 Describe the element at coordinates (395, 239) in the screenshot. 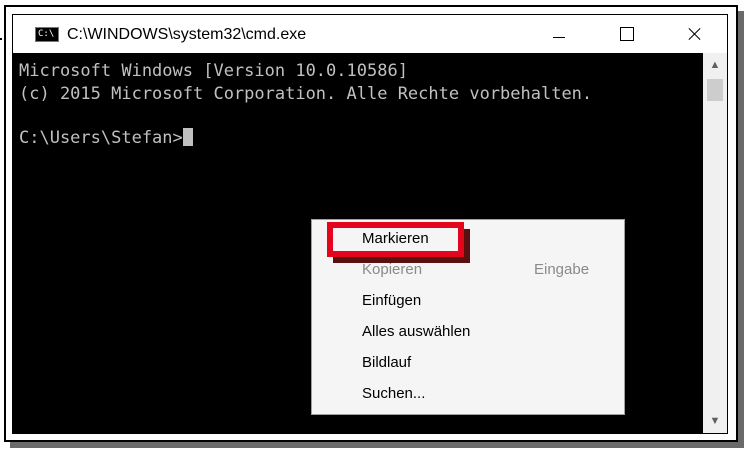

I see `highlight-box` at that location.